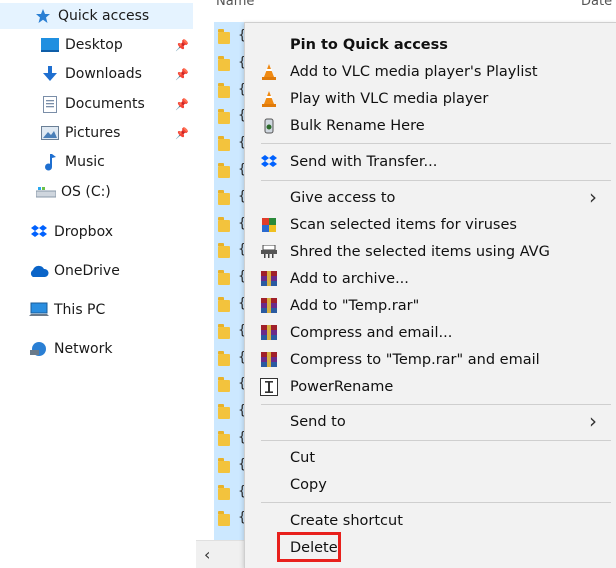  I want to click on nav-item-desktop: Desktop, so click(61, 45).